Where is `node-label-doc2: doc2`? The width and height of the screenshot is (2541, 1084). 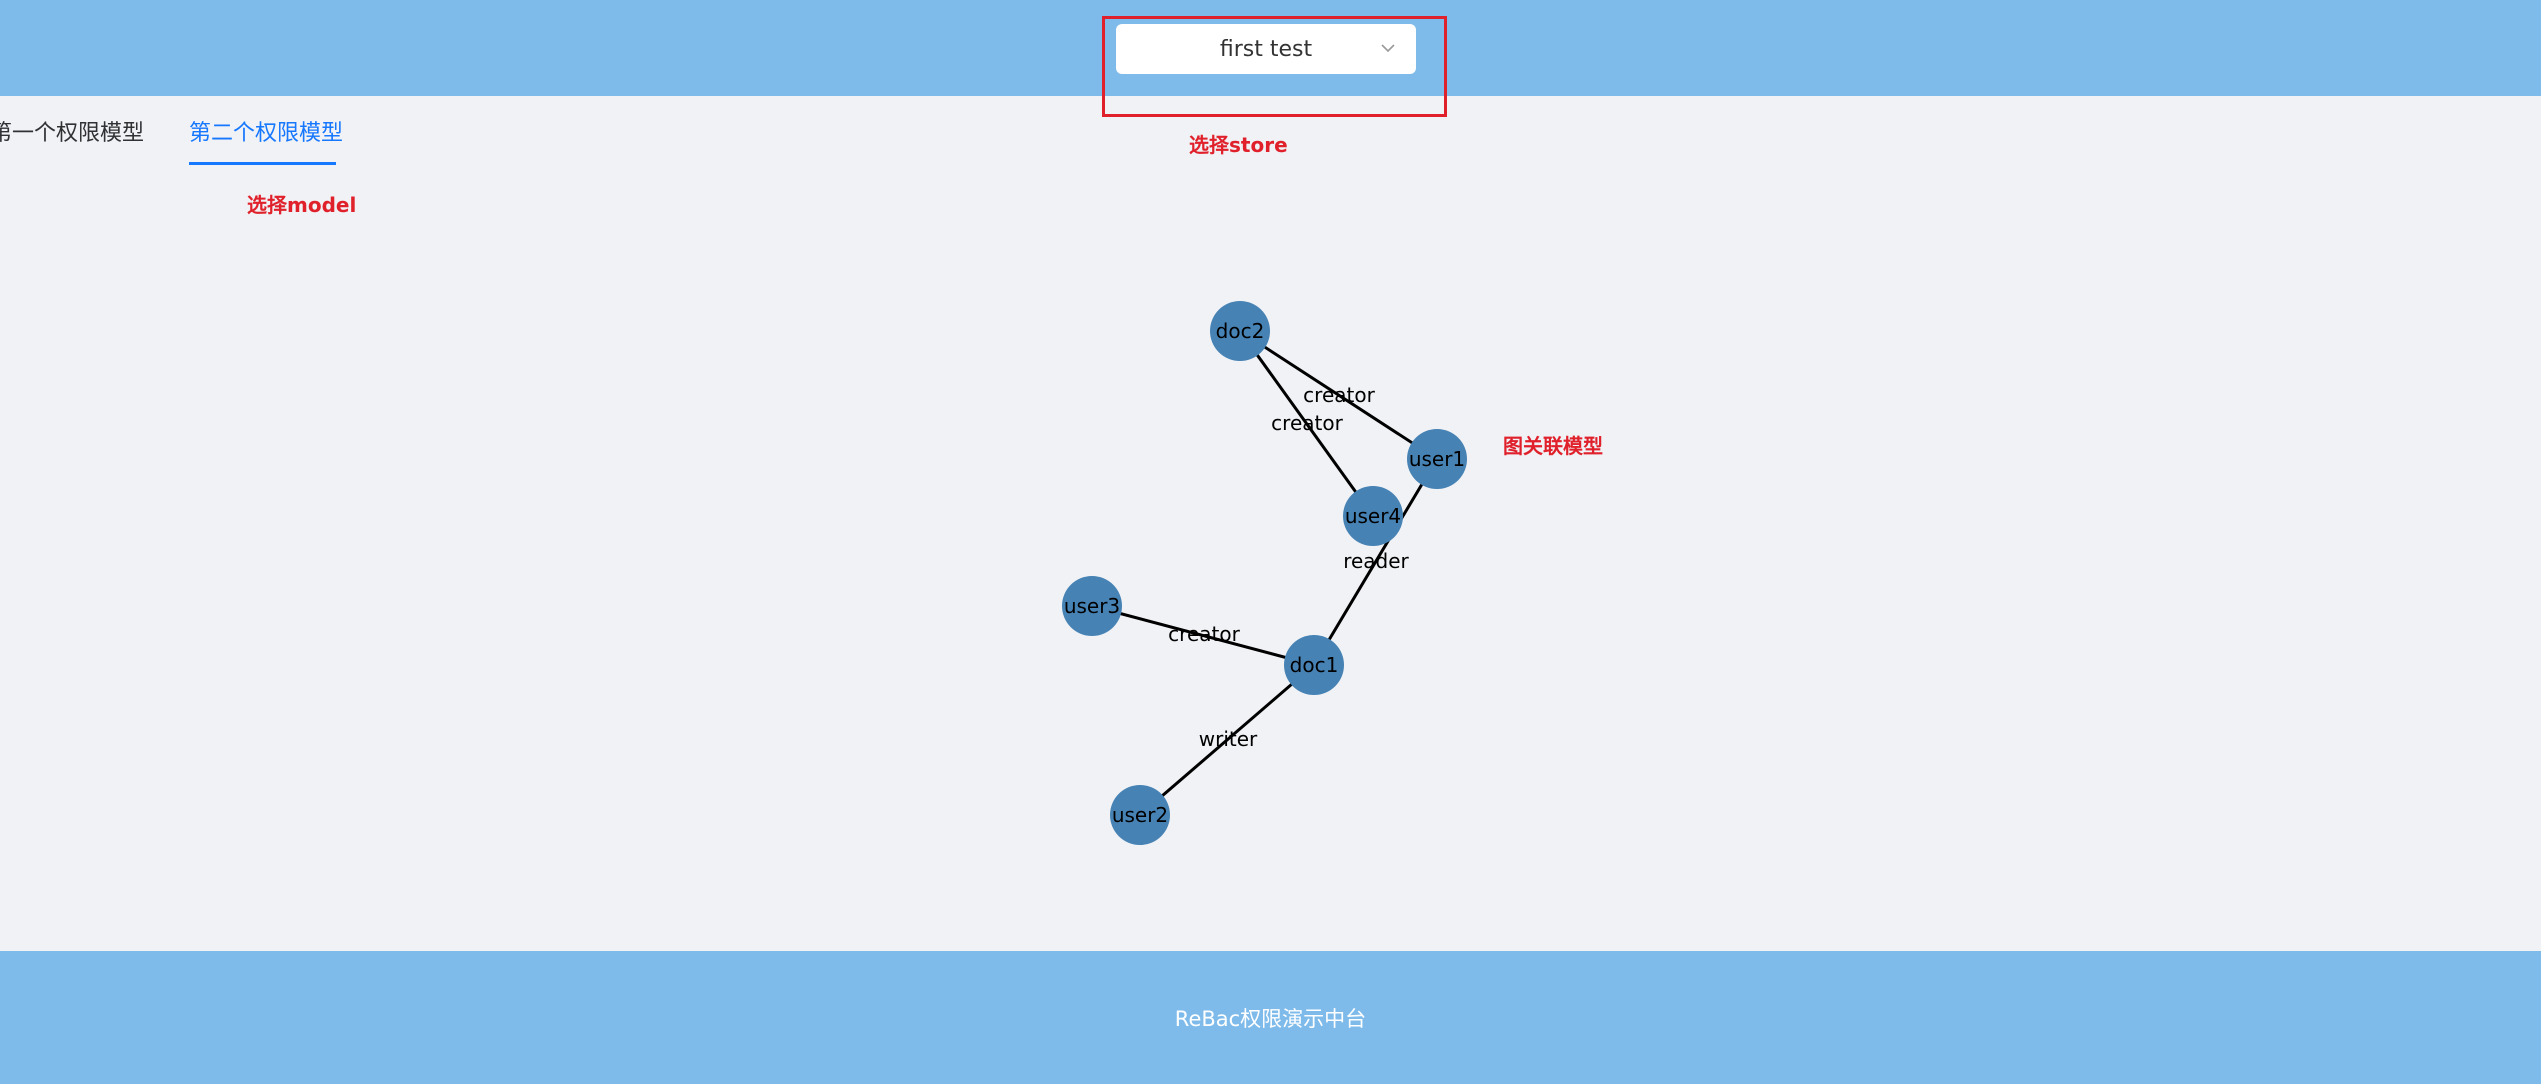
node-label-doc2: doc2 is located at coordinates (1240, 331).